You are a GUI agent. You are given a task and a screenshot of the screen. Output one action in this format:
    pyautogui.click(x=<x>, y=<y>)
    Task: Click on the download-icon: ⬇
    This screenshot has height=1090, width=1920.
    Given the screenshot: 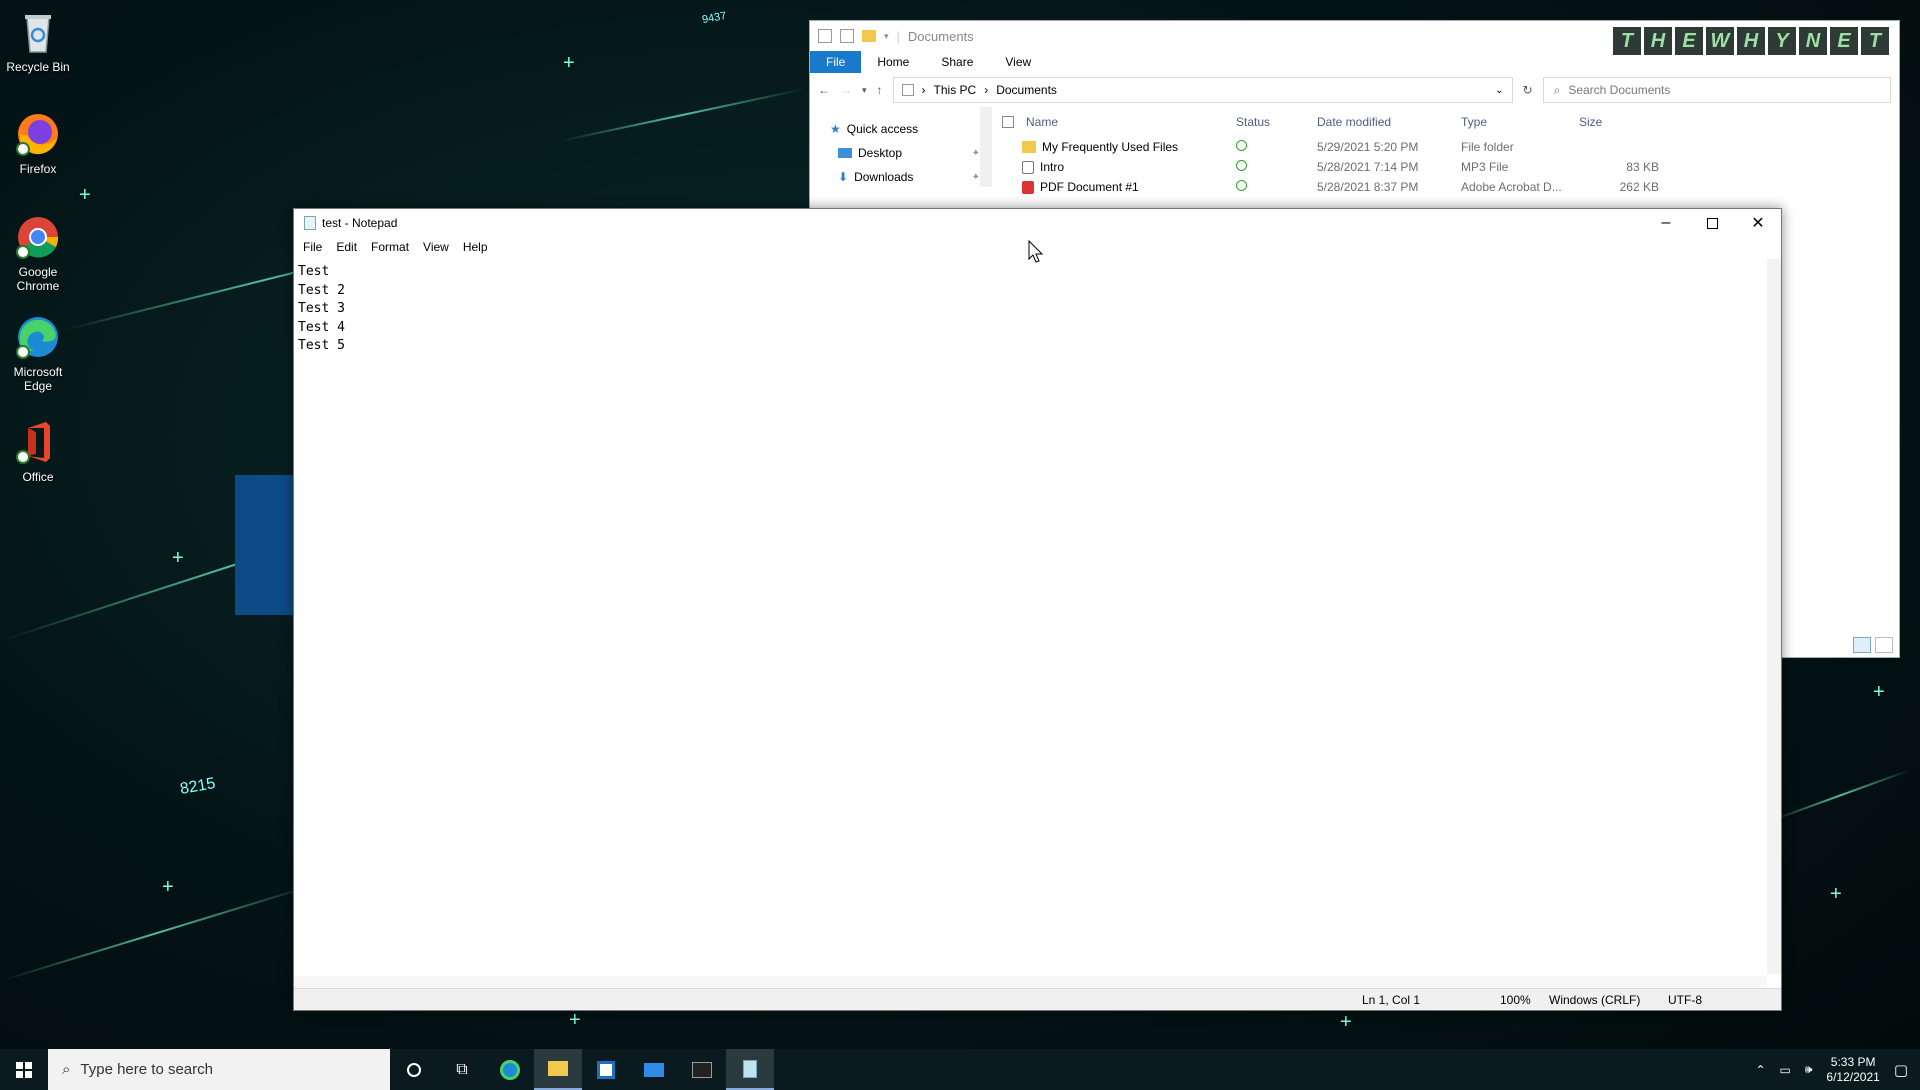 What is the action you would take?
    pyautogui.click(x=843, y=177)
    